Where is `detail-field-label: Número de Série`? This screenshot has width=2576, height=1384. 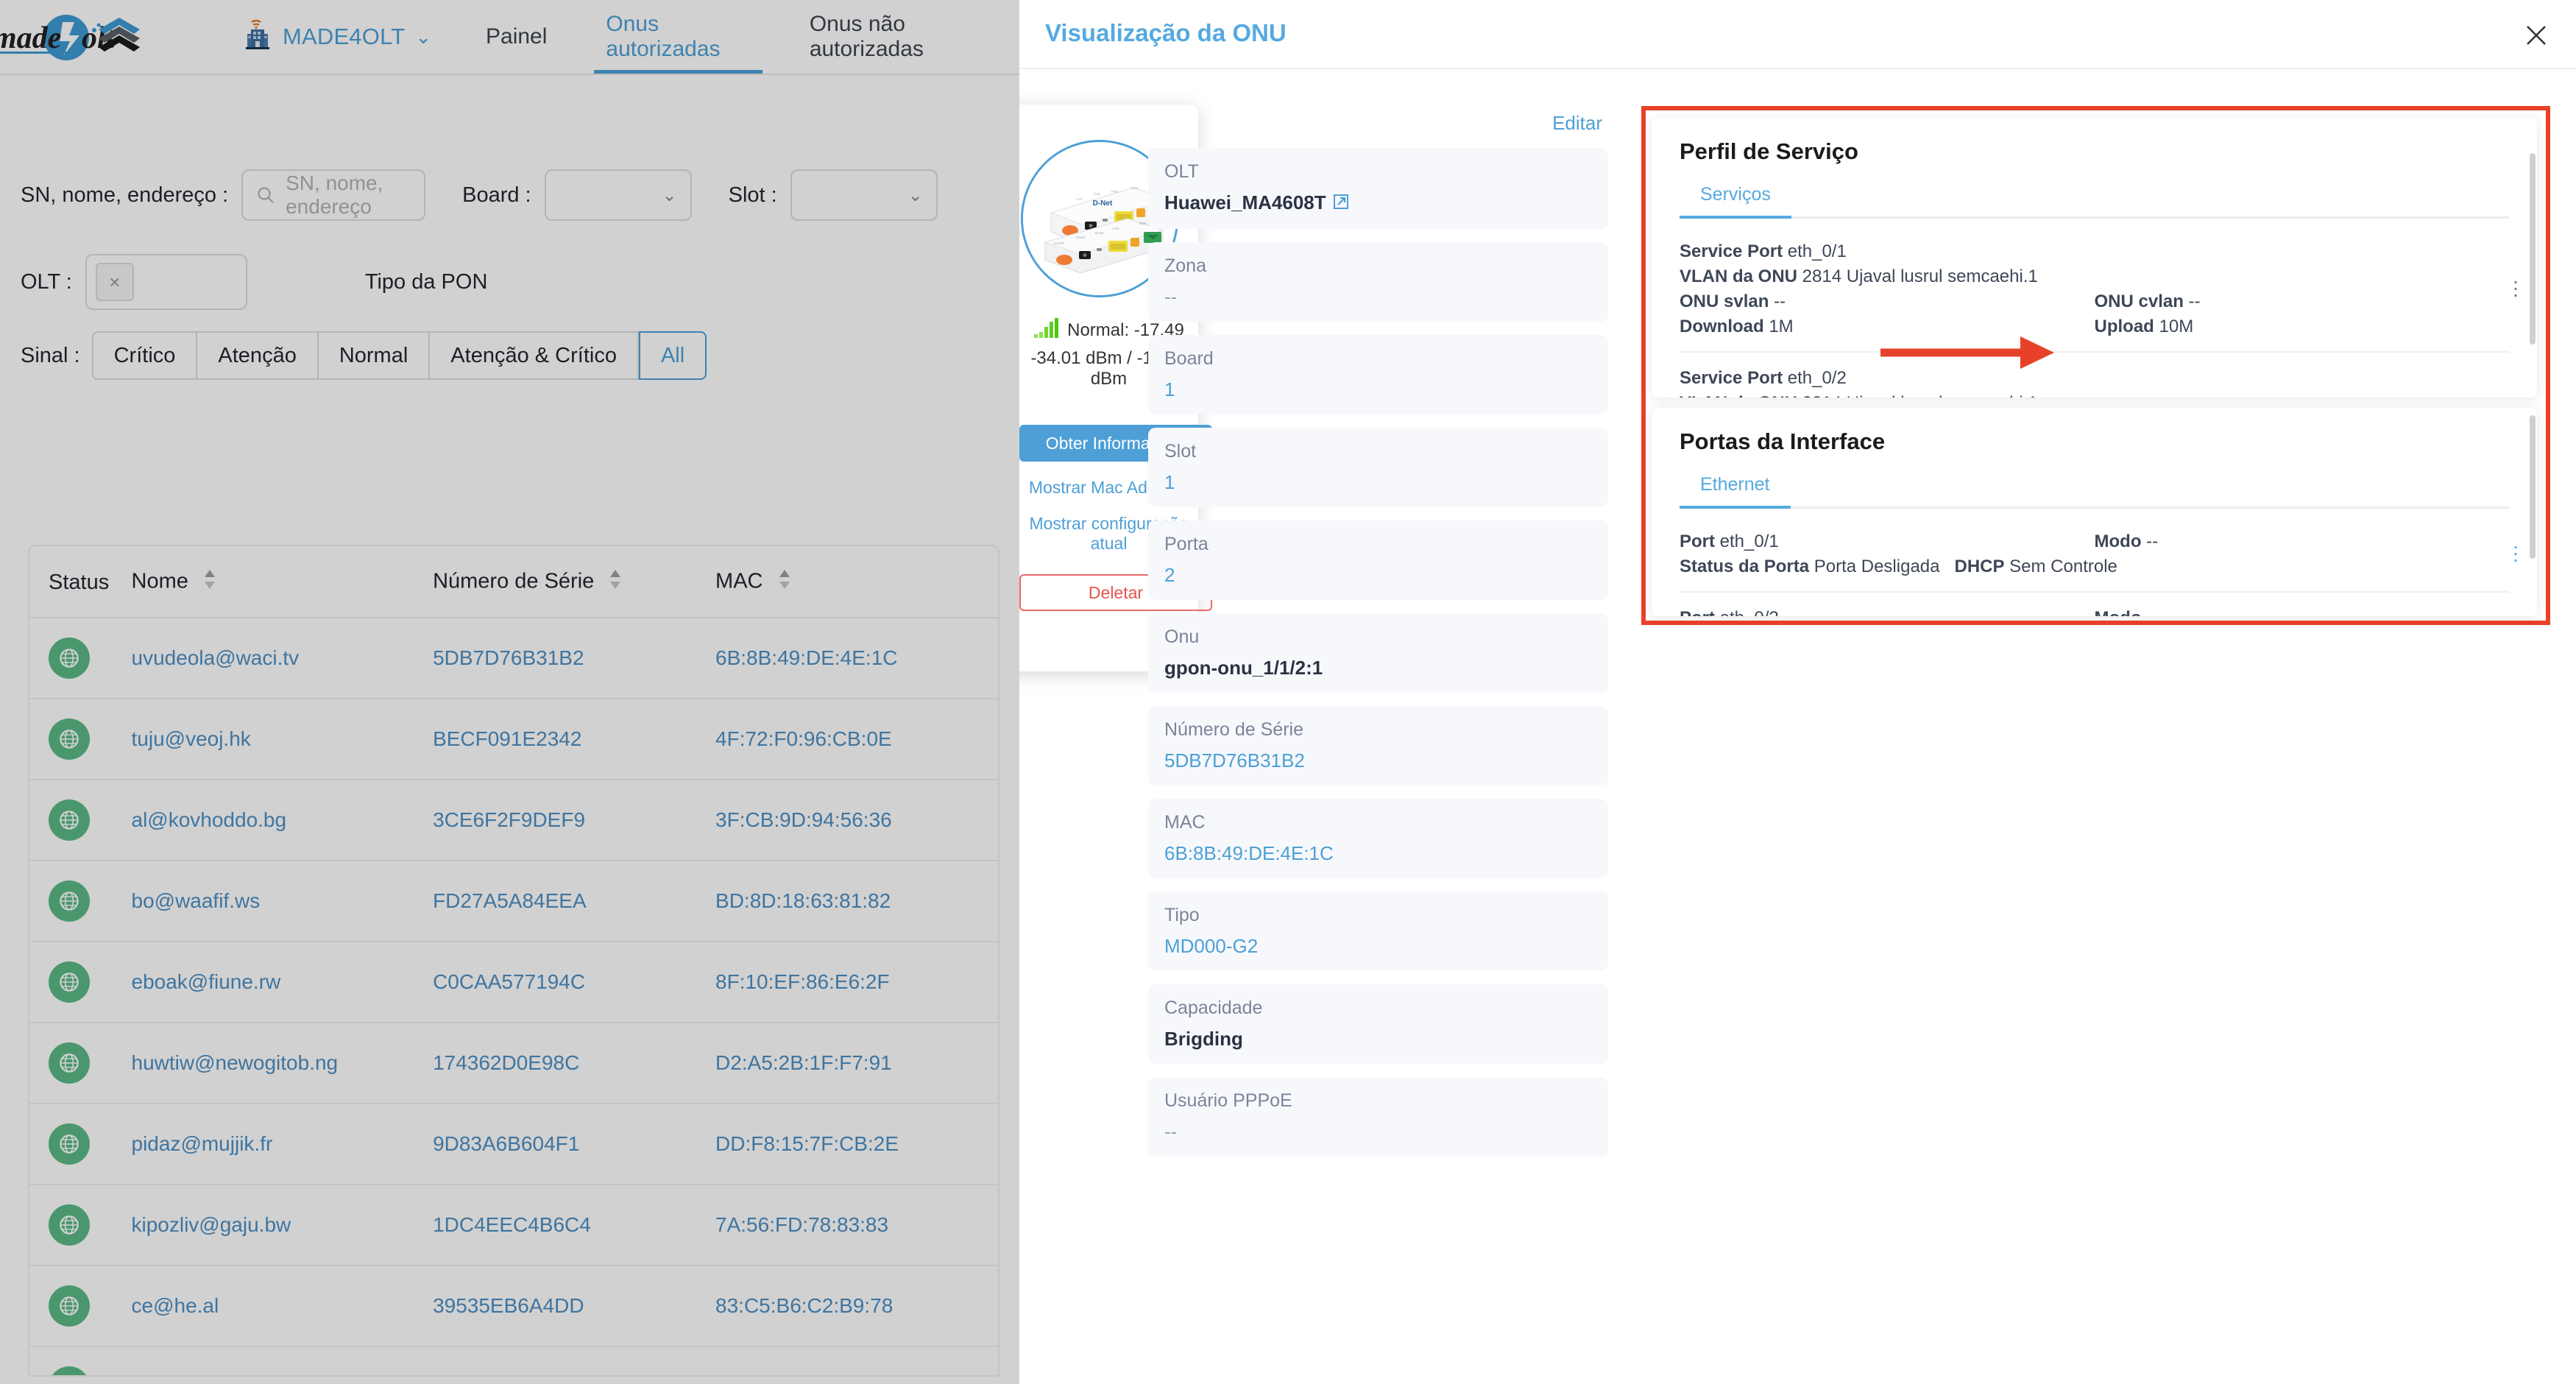
detail-field-label: Número de Série is located at coordinates (1233, 729).